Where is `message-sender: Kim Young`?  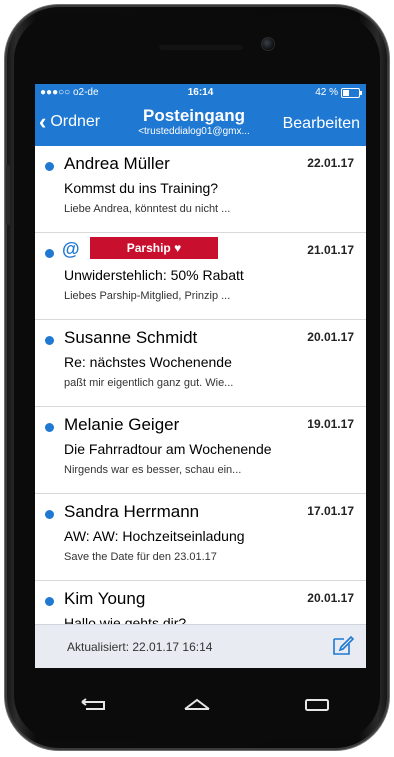 message-sender: Kim Young is located at coordinates (105, 598).